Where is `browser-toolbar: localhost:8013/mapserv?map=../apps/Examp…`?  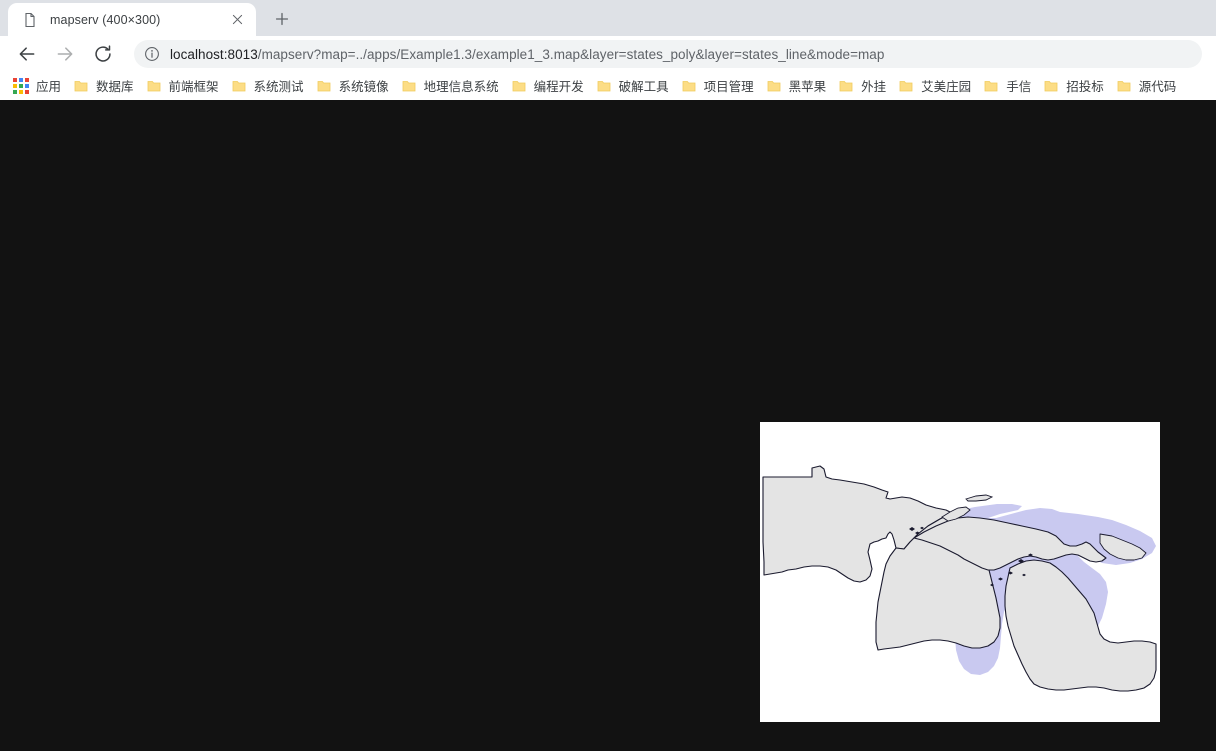
browser-toolbar: localhost:8013/mapserv?map=../apps/Examp… is located at coordinates (608, 54).